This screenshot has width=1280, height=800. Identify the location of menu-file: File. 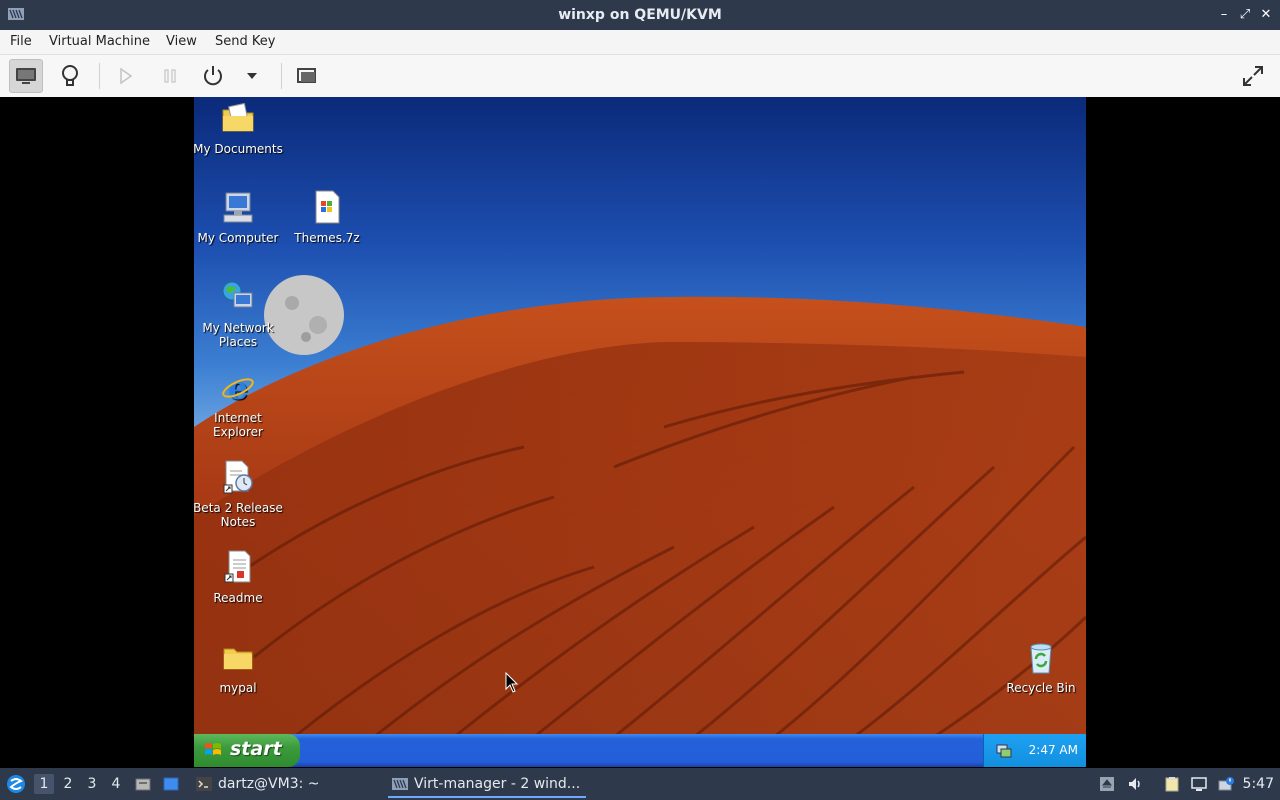
(21, 42).